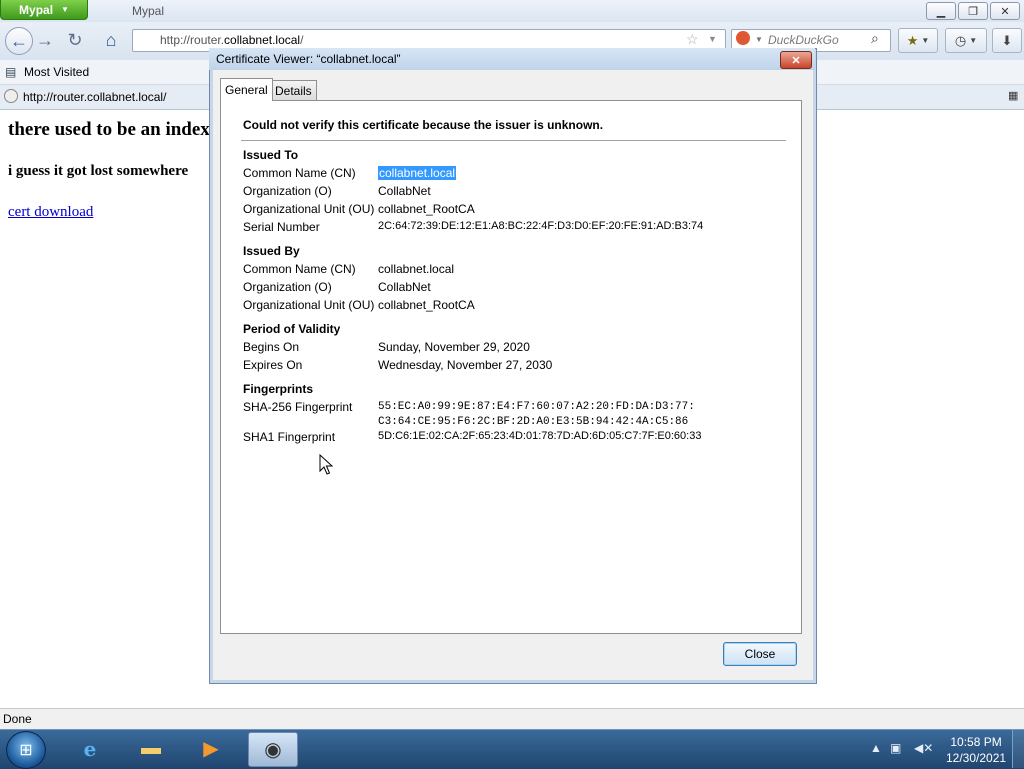 The height and width of the screenshot is (769, 1024). What do you see at coordinates (976, 742) in the screenshot?
I see `clock-time: 10:58 PM` at bounding box center [976, 742].